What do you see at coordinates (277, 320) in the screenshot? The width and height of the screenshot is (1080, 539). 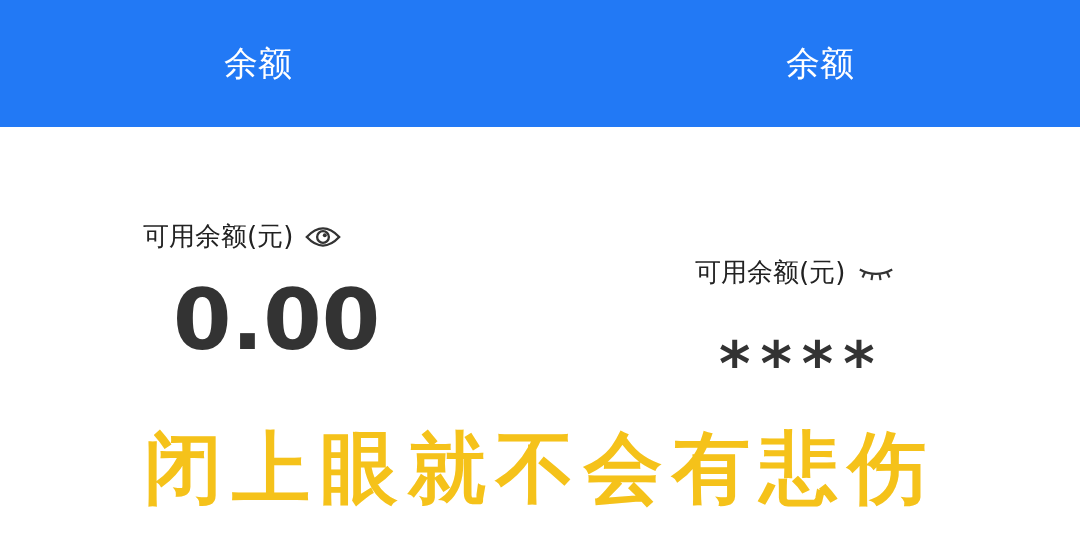 I see `balance-amount: 0.00` at bounding box center [277, 320].